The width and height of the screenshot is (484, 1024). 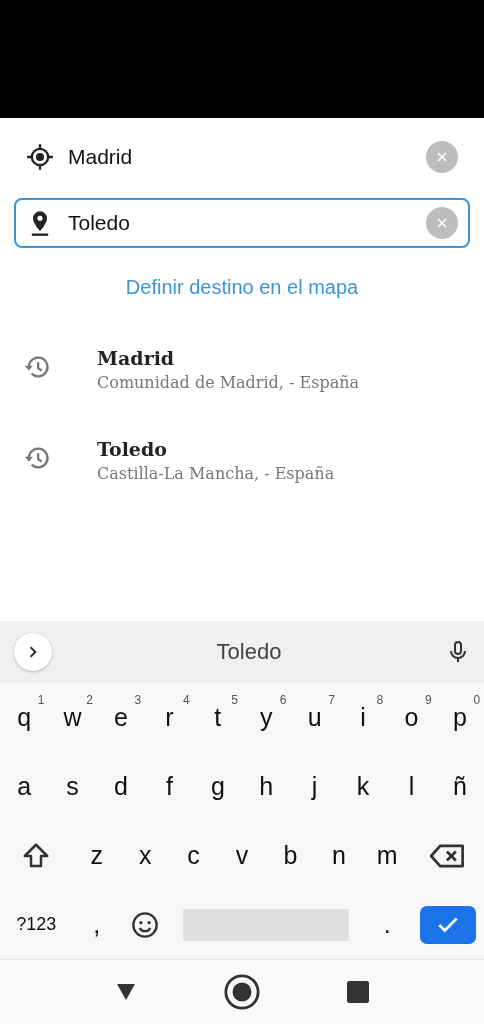 What do you see at coordinates (447, 924) in the screenshot?
I see `enter-key` at bounding box center [447, 924].